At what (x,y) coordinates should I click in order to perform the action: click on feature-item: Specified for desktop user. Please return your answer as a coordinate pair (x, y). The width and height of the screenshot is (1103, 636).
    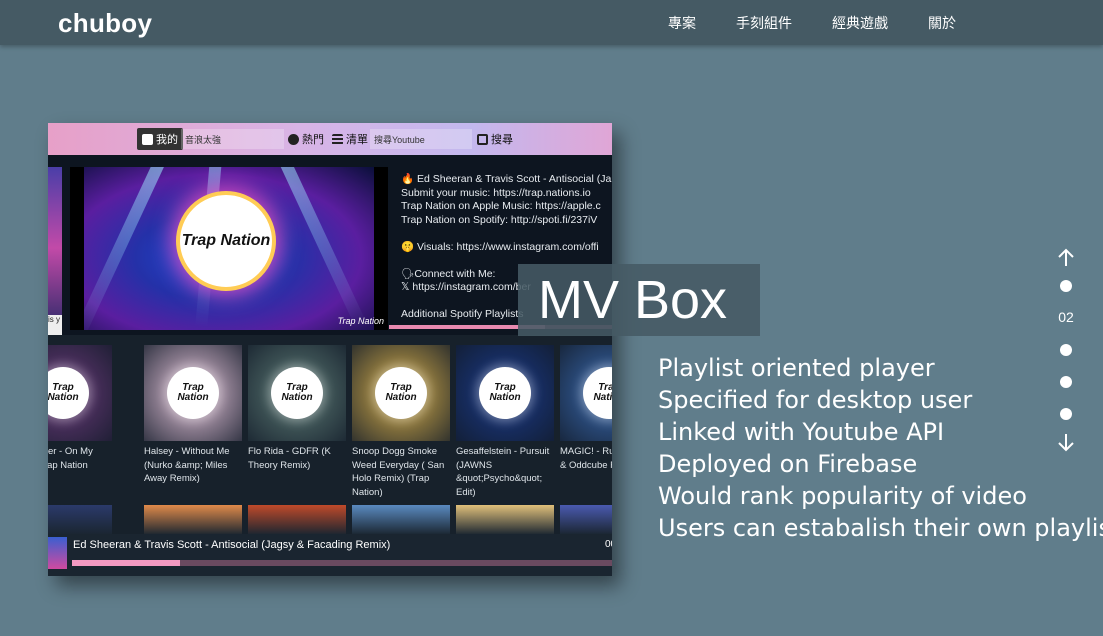
    Looking at the image, I should click on (815, 400).